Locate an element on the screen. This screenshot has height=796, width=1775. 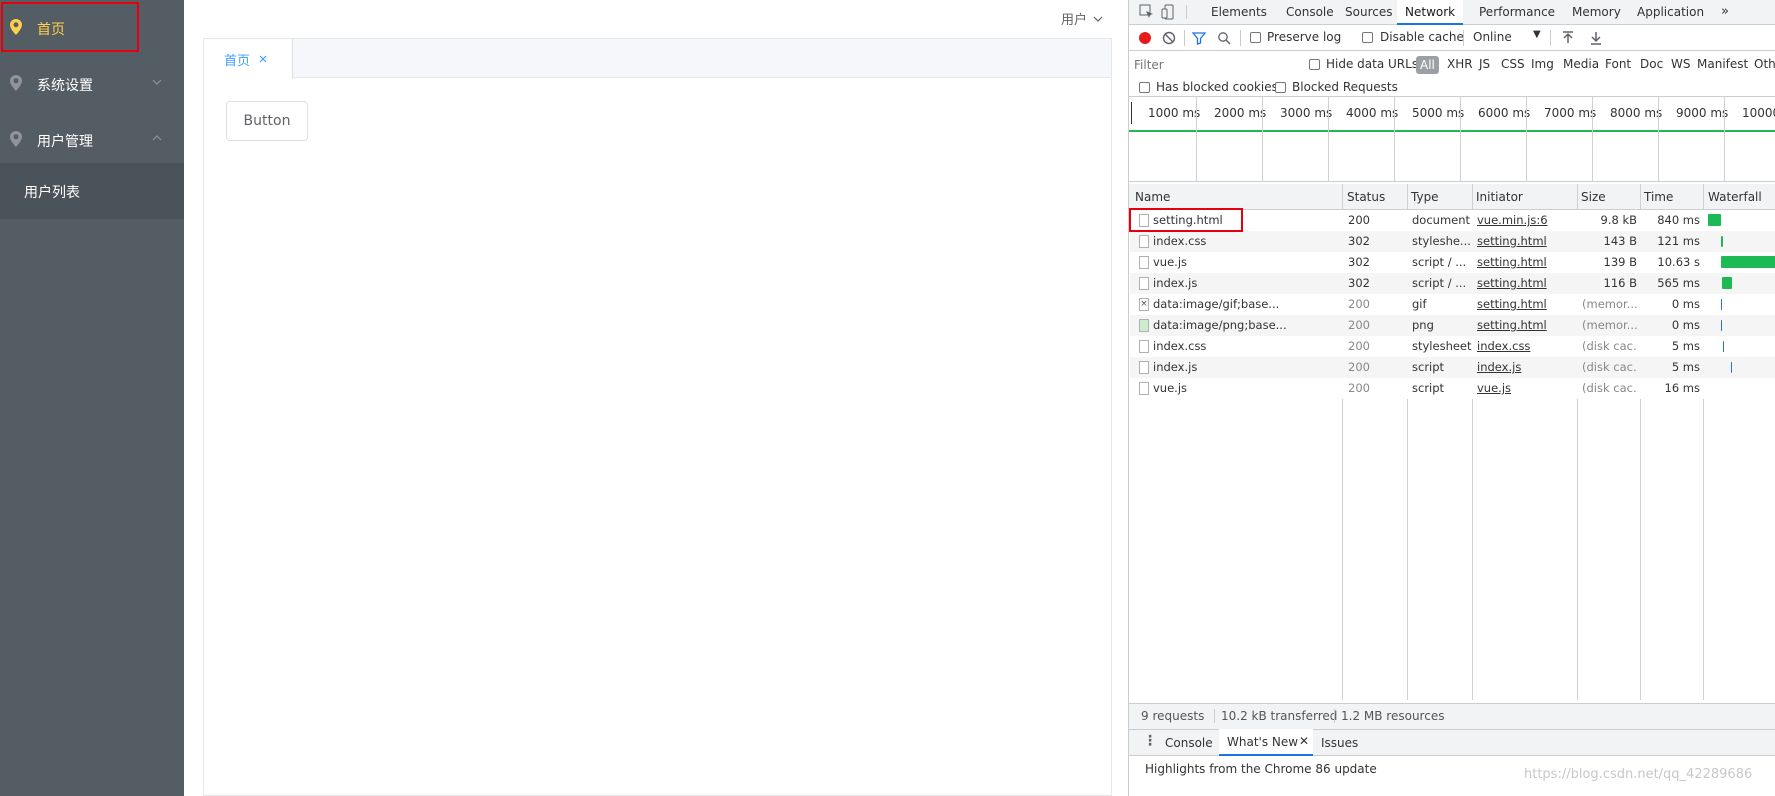
table-row: vue.js 200 script vue.js (disk cac... 16 ms is located at coordinates (1452, 388).